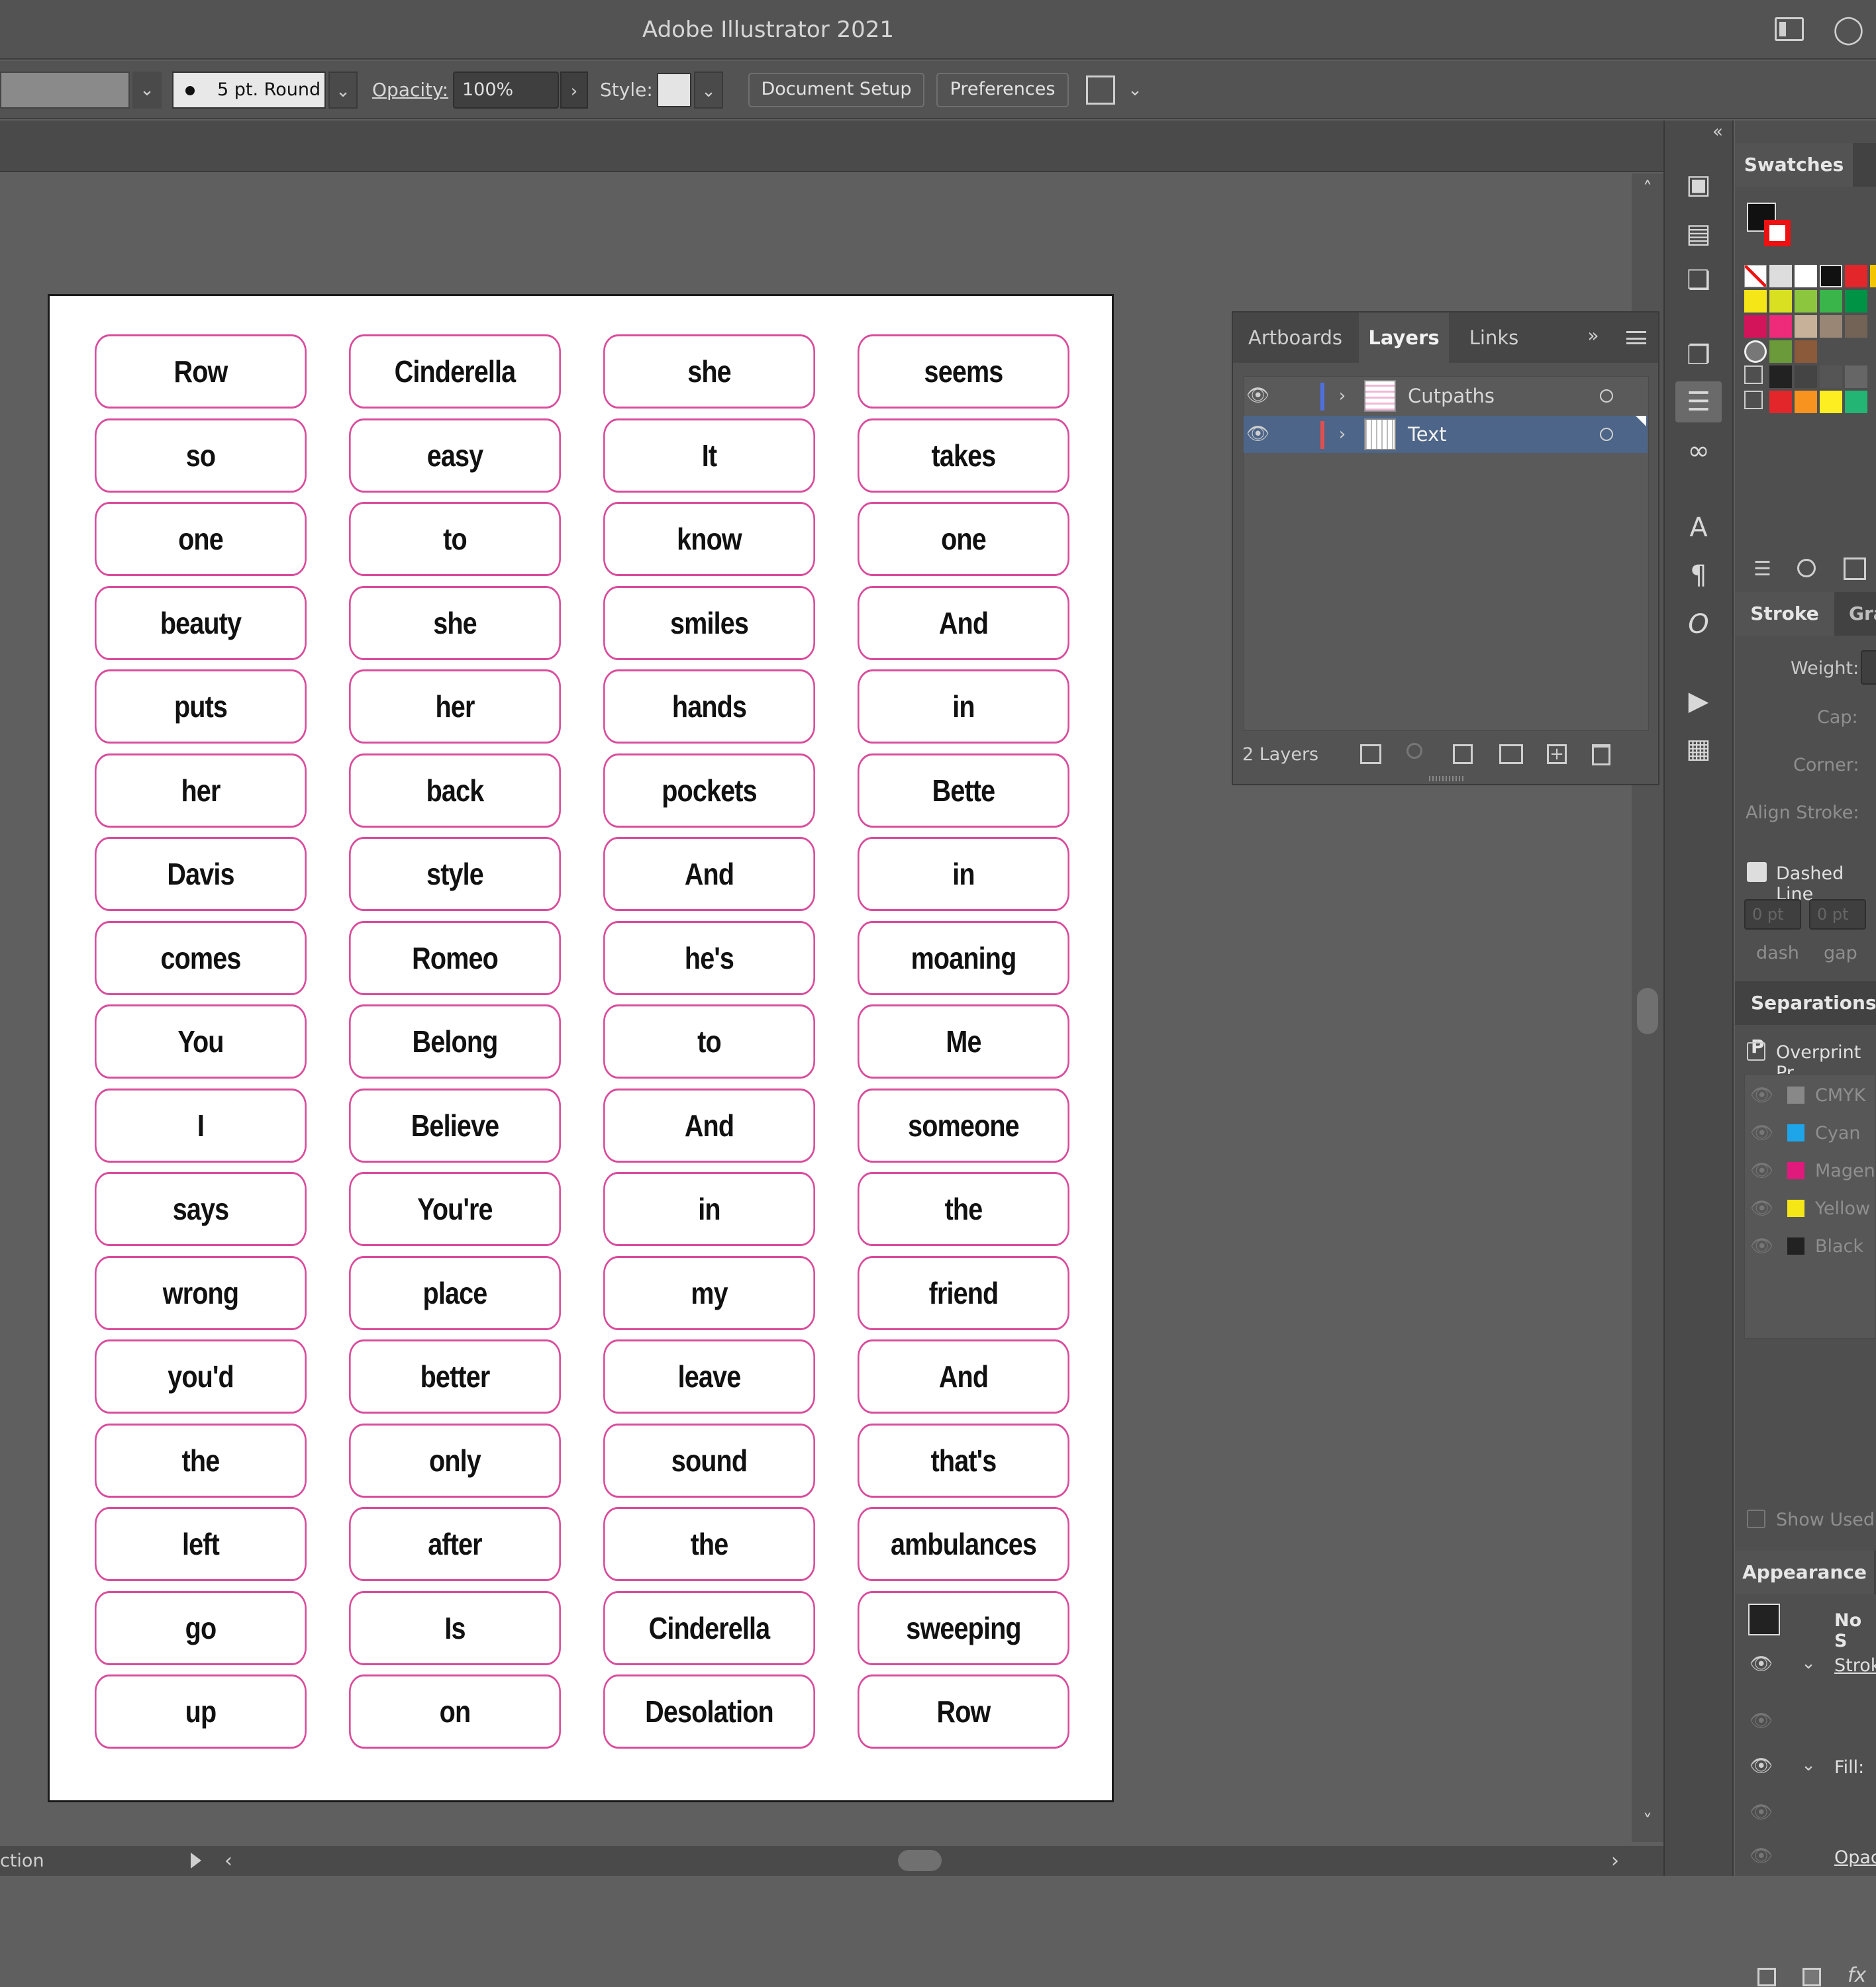 This screenshot has height=1987, width=1876. What do you see at coordinates (1837, 914) in the screenshot?
I see `gap-input: 0 pt` at bounding box center [1837, 914].